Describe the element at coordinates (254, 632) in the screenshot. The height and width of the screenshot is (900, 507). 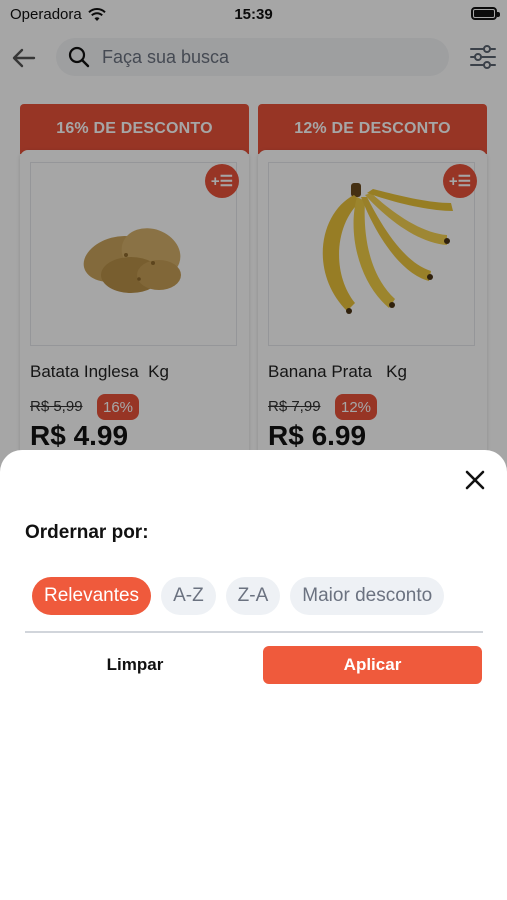
I see `divider` at that location.